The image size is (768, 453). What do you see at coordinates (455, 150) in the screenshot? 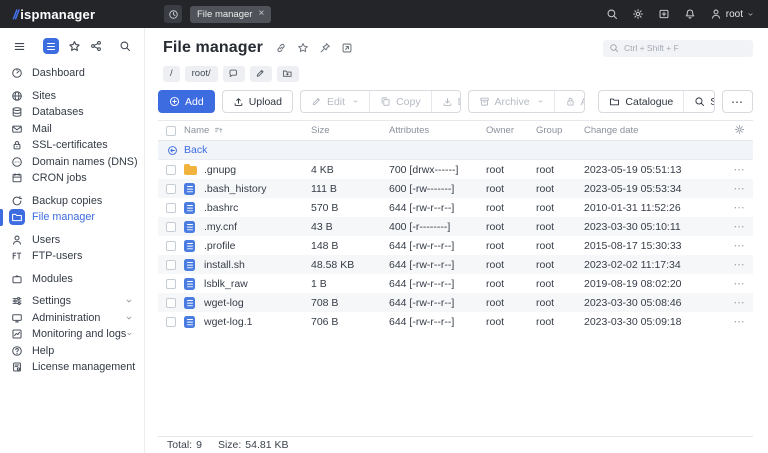
I see `back-row: Back` at bounding box center [455, 150].